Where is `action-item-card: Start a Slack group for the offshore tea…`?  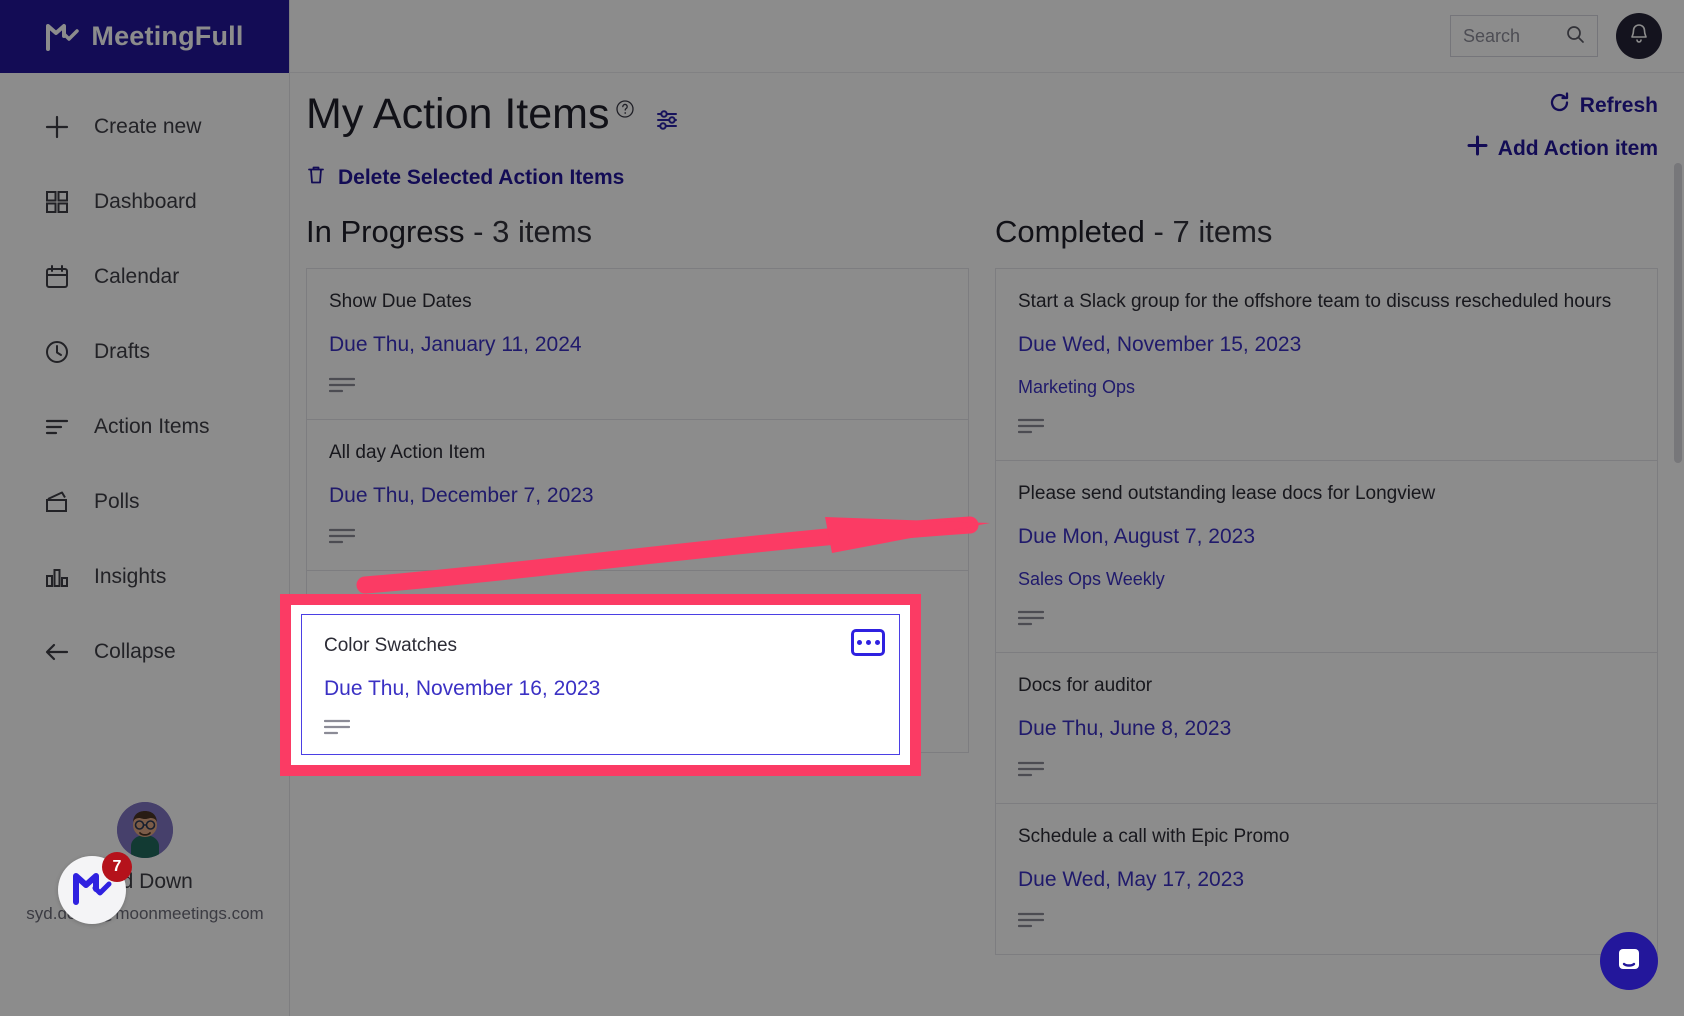 action-item-card: Start a Slack group for the offshore tea… is located at coordinates (1326, 365).